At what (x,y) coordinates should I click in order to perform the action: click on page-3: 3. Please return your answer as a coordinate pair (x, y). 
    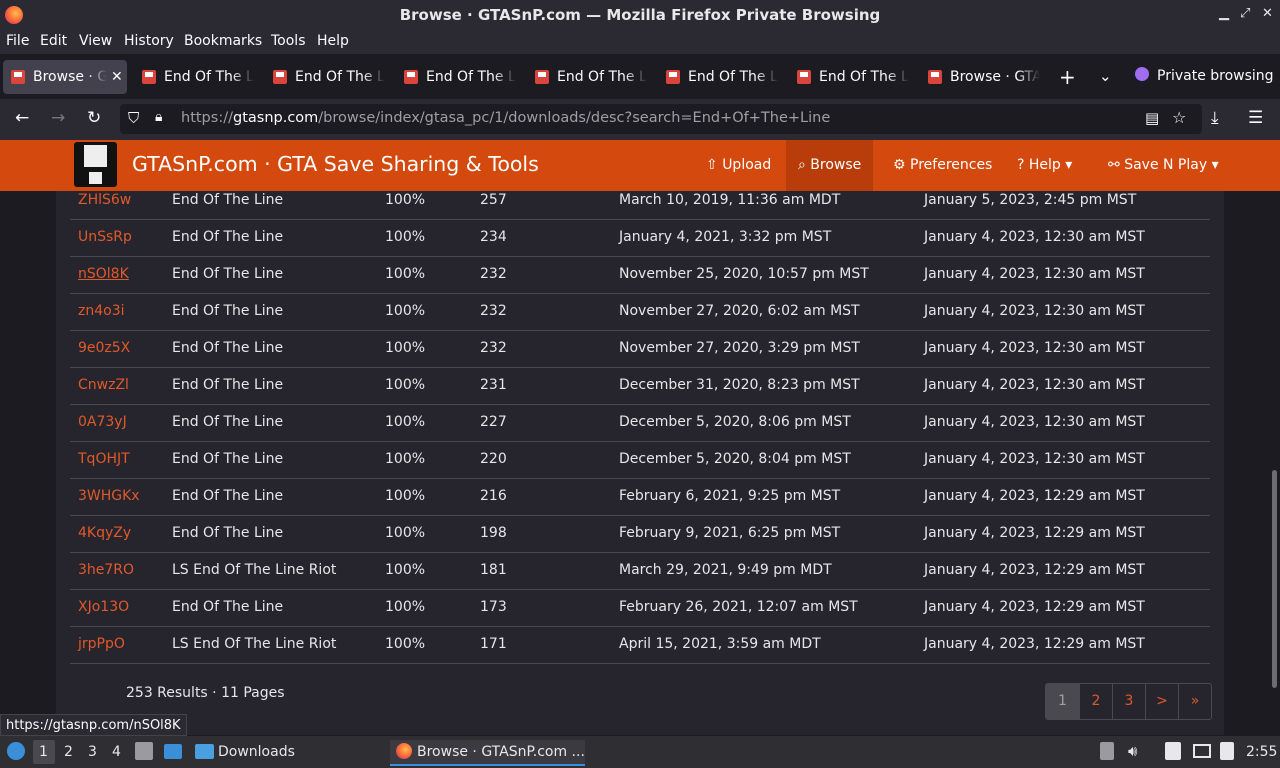
    Looking at the image, I should click on (1128, 701).